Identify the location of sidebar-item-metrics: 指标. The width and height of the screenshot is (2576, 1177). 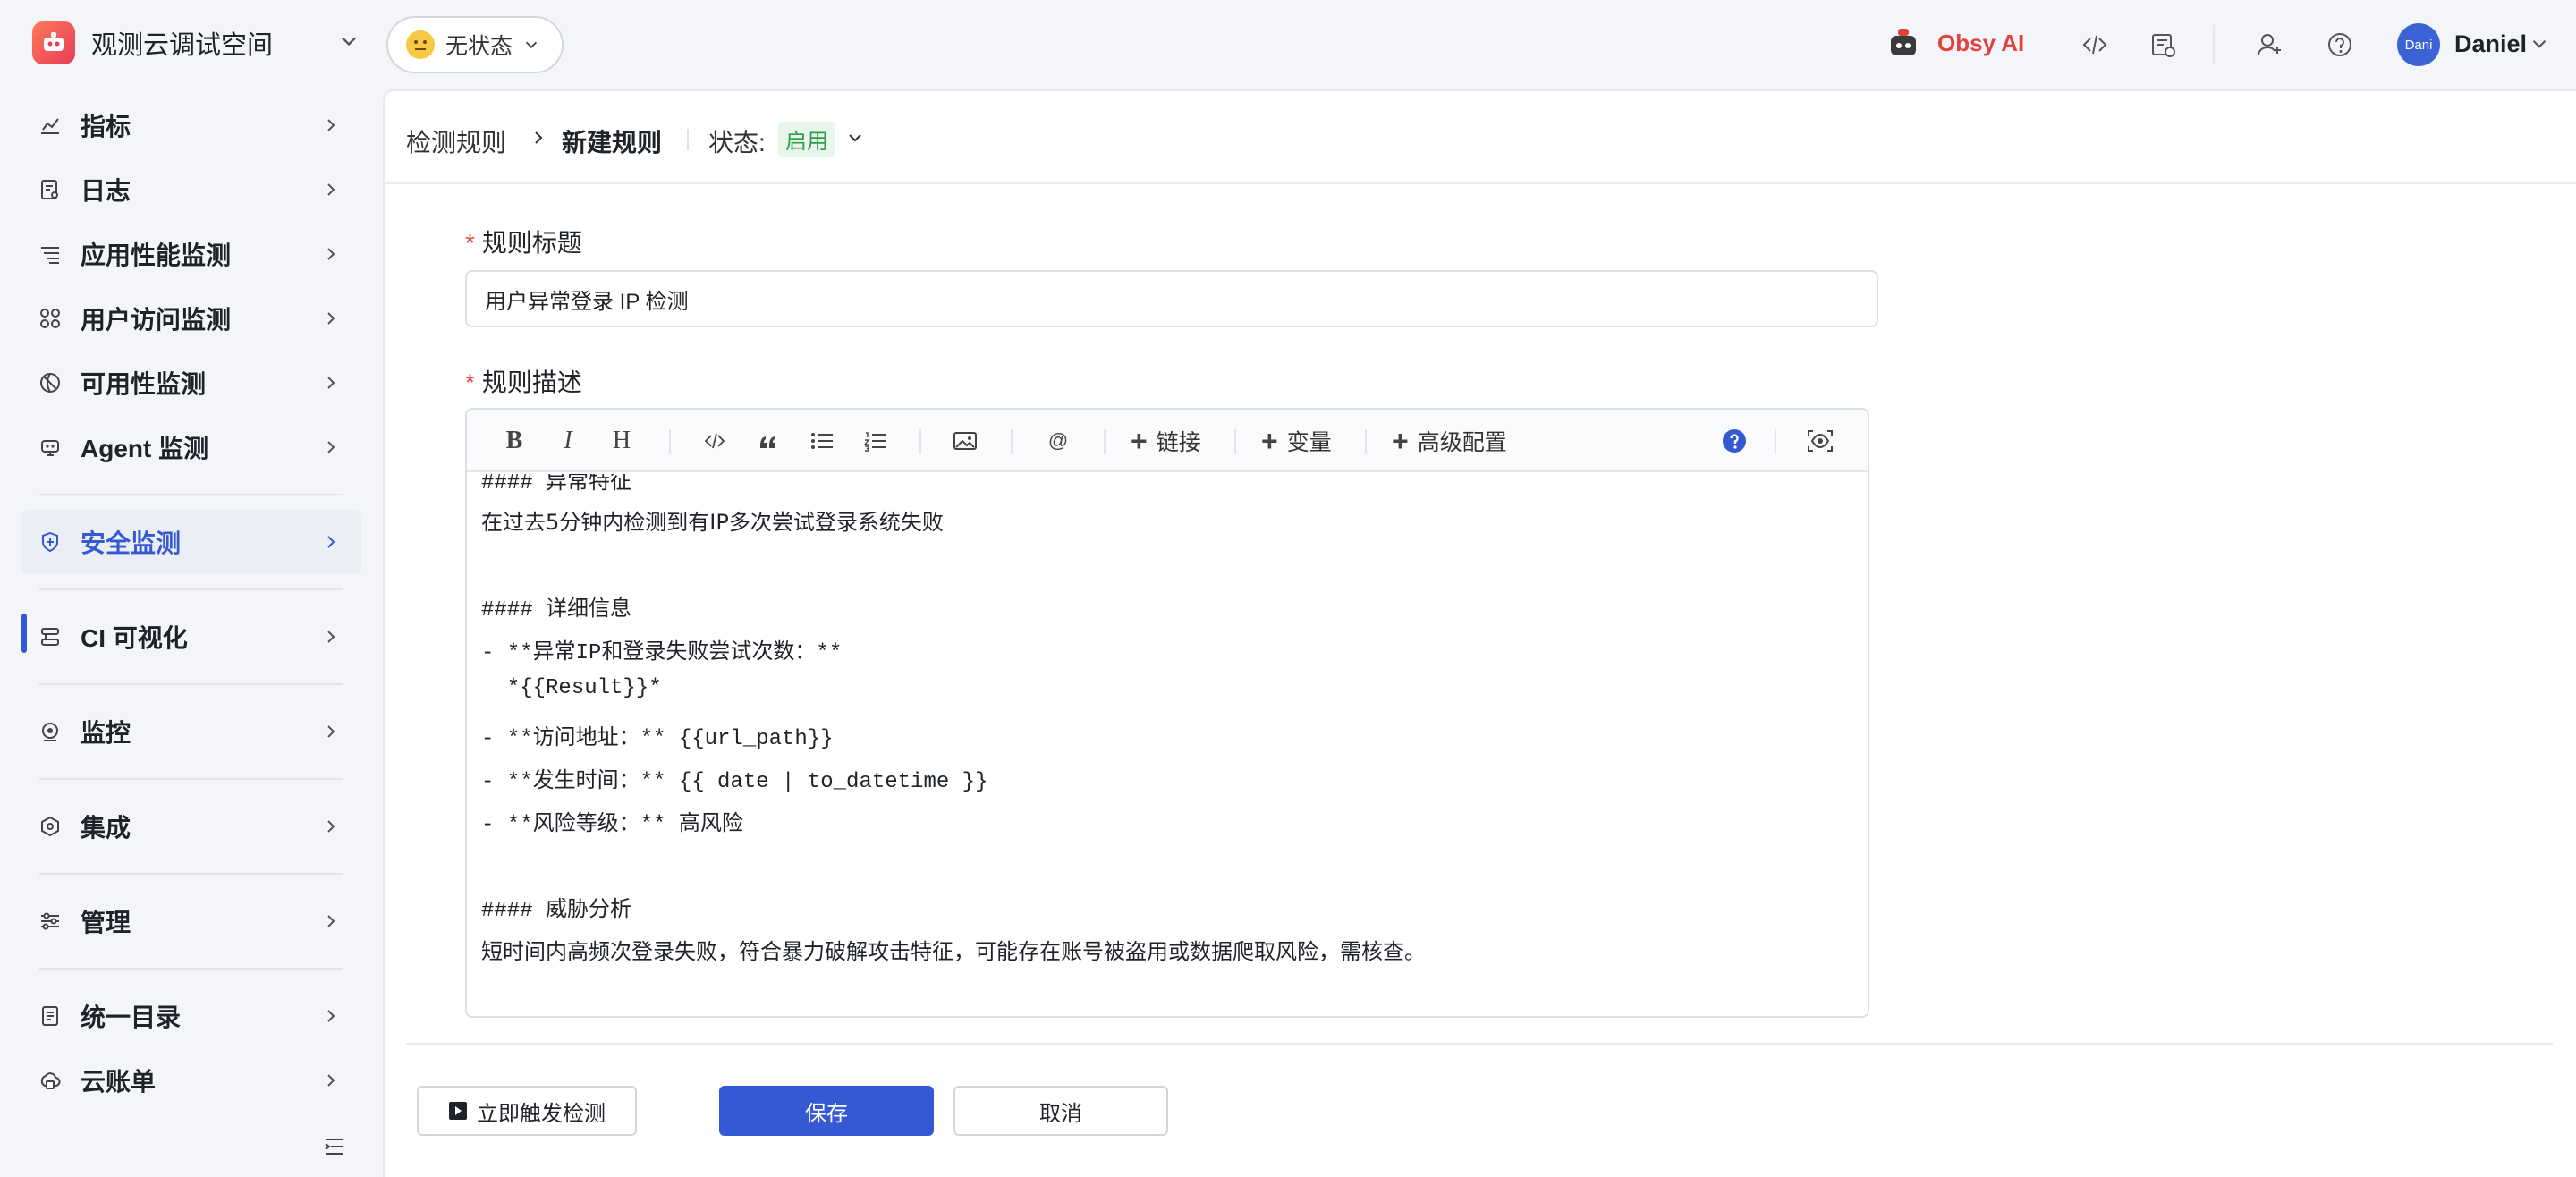
(191, 125).